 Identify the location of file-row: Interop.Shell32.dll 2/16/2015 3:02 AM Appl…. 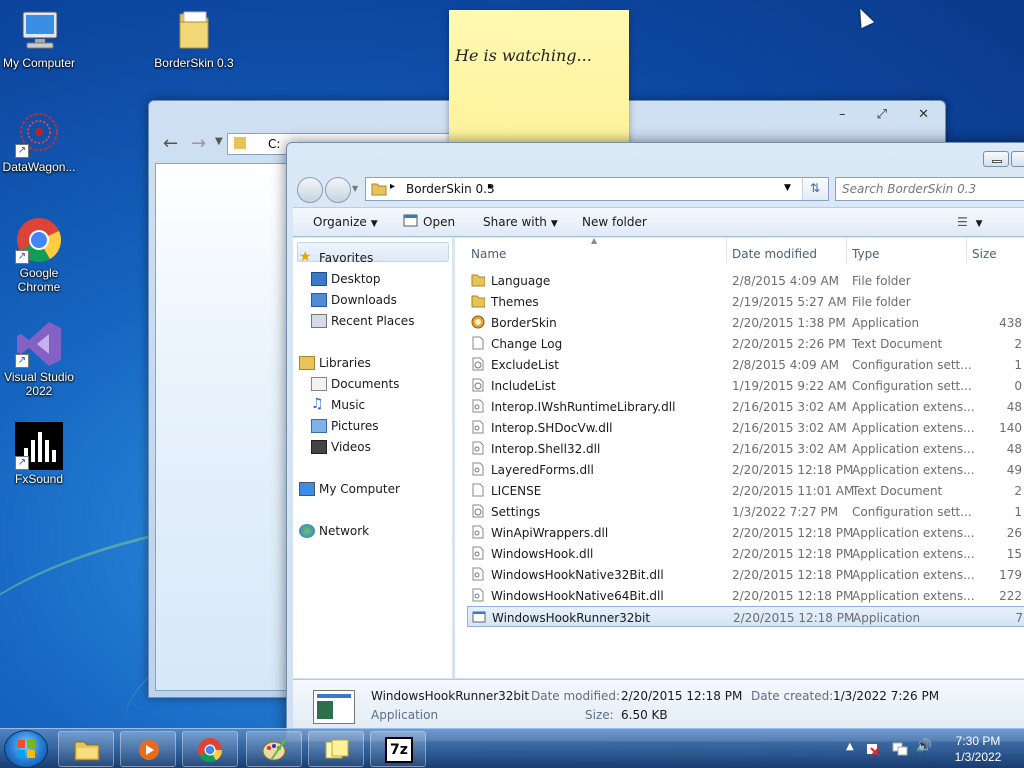
(745, 448).